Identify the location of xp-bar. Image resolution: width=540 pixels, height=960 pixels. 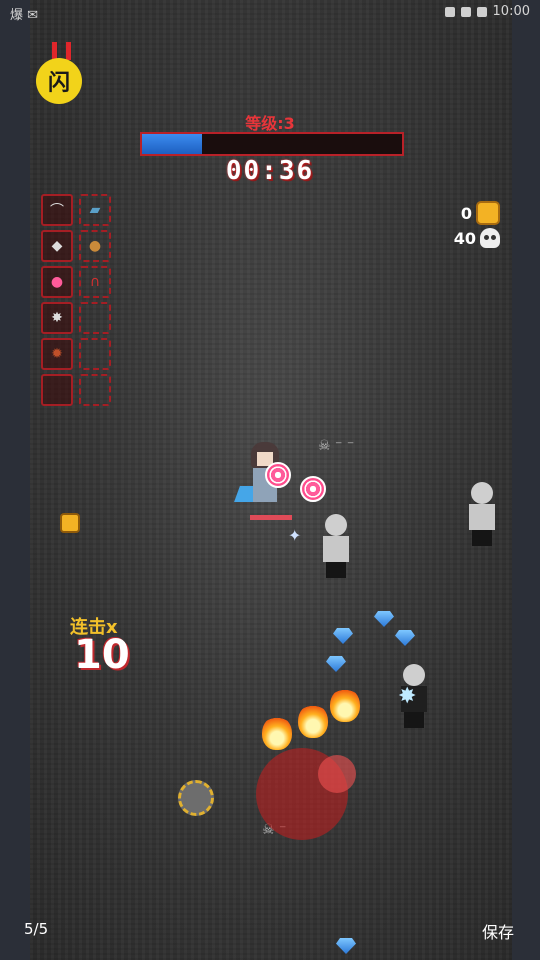
(272, 144).